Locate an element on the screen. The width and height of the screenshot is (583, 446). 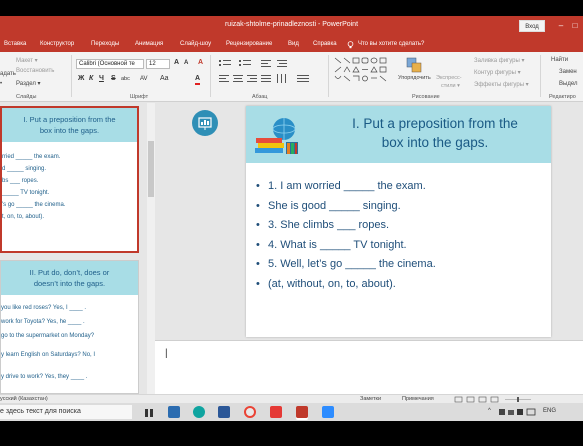
thumbnail-text-line: d _____ singing. is located at coordinates (24, 169).